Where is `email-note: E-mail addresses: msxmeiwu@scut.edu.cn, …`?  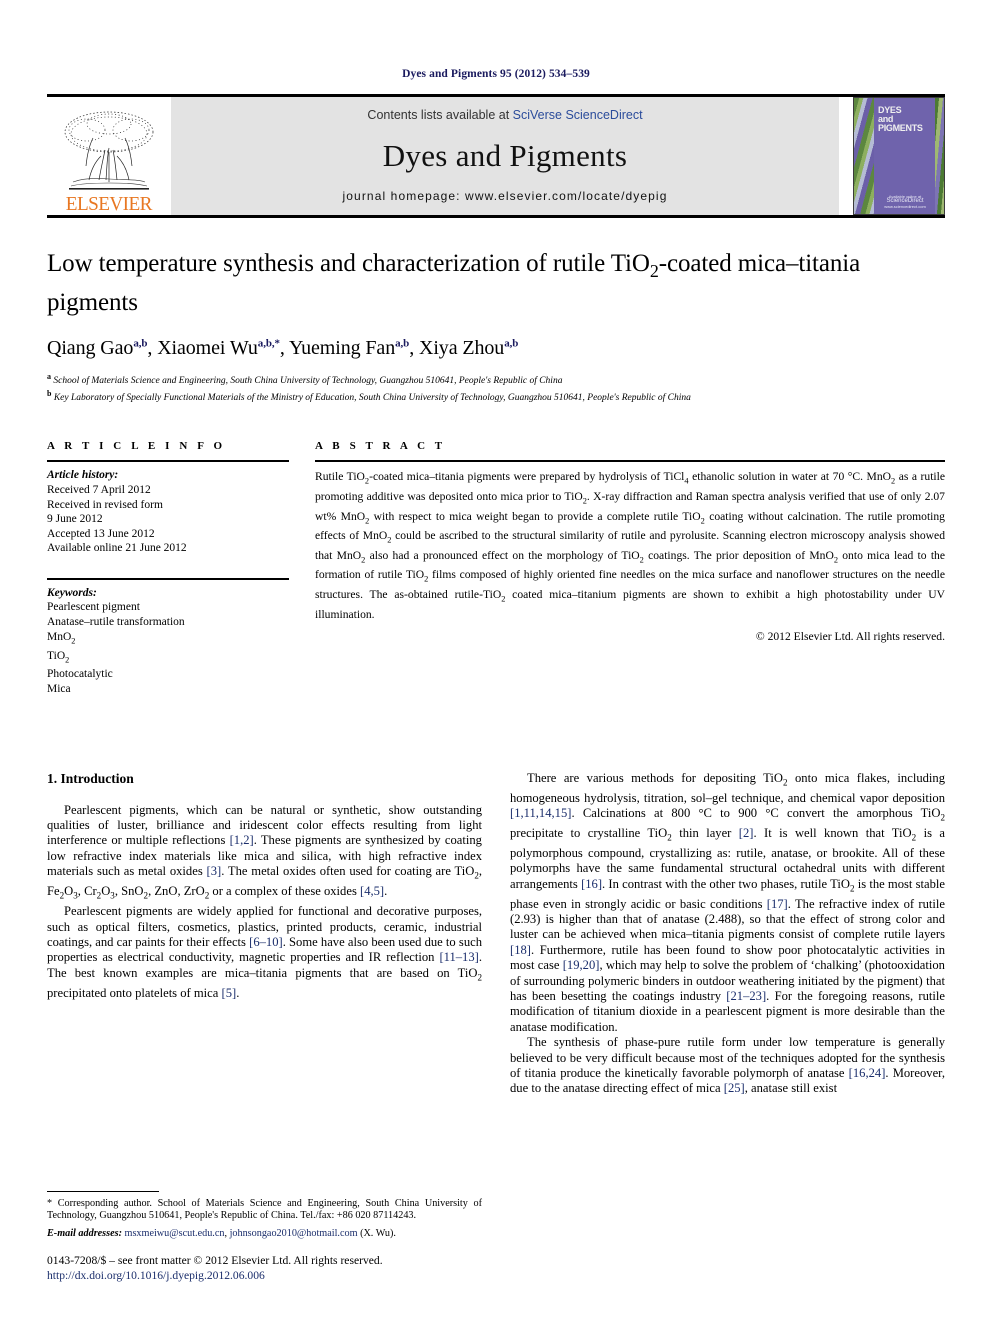 email-note: E-mail addresses: msxmeiwu@scut.edu.cn, … is located at coordinates (221, 1234).